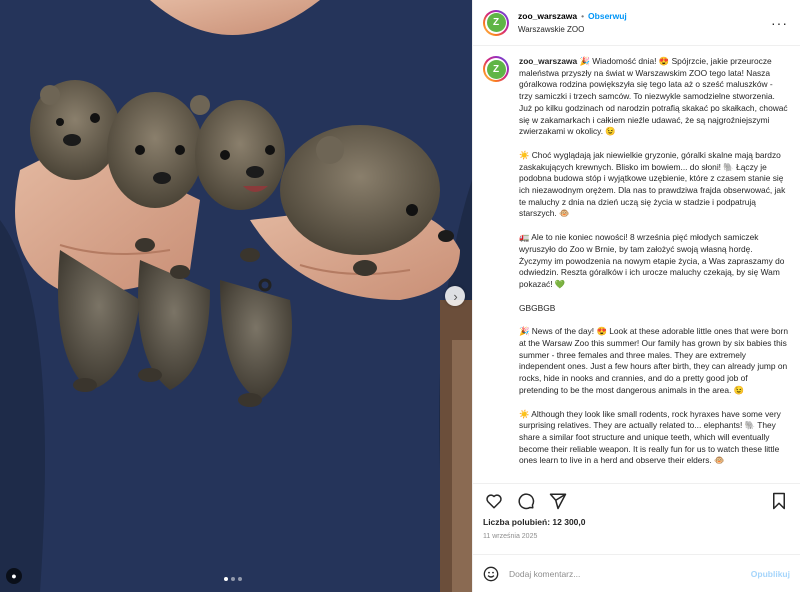 The height and width of the screenshot is (592, 800). I want to click on tagged-users-button: ●, so click(14, 576).